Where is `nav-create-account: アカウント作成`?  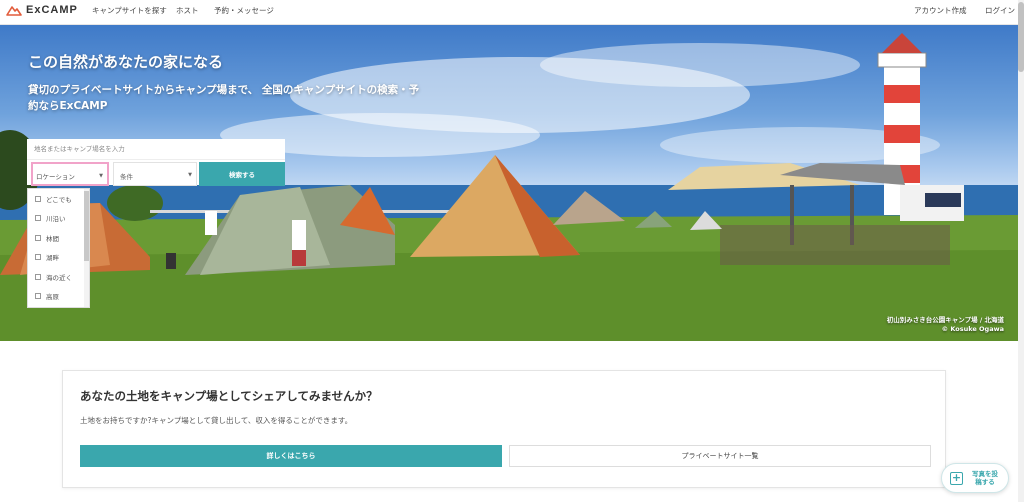 nav-create-account: アカウント作成 is located at coordinates (940, 10).